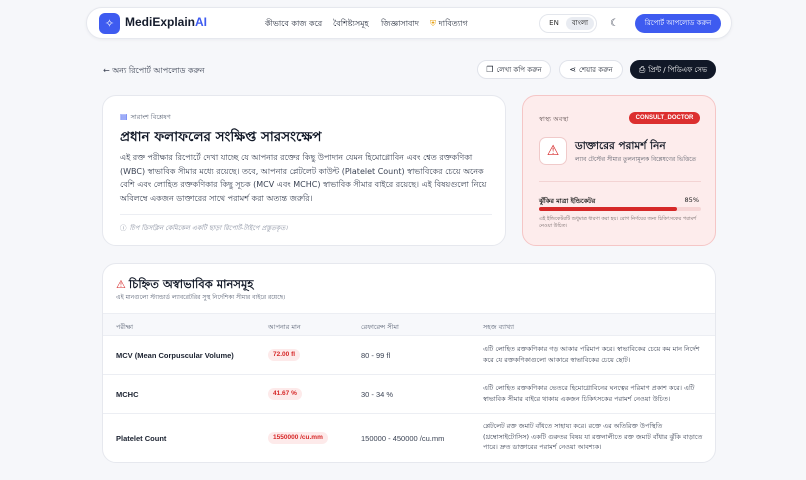  What do you see at coordinates (158, 70) in the screenshot?
I see `back-link-label: অন্য রিপোর্ট আপলোড করুন` at bounding box center [158, 70].